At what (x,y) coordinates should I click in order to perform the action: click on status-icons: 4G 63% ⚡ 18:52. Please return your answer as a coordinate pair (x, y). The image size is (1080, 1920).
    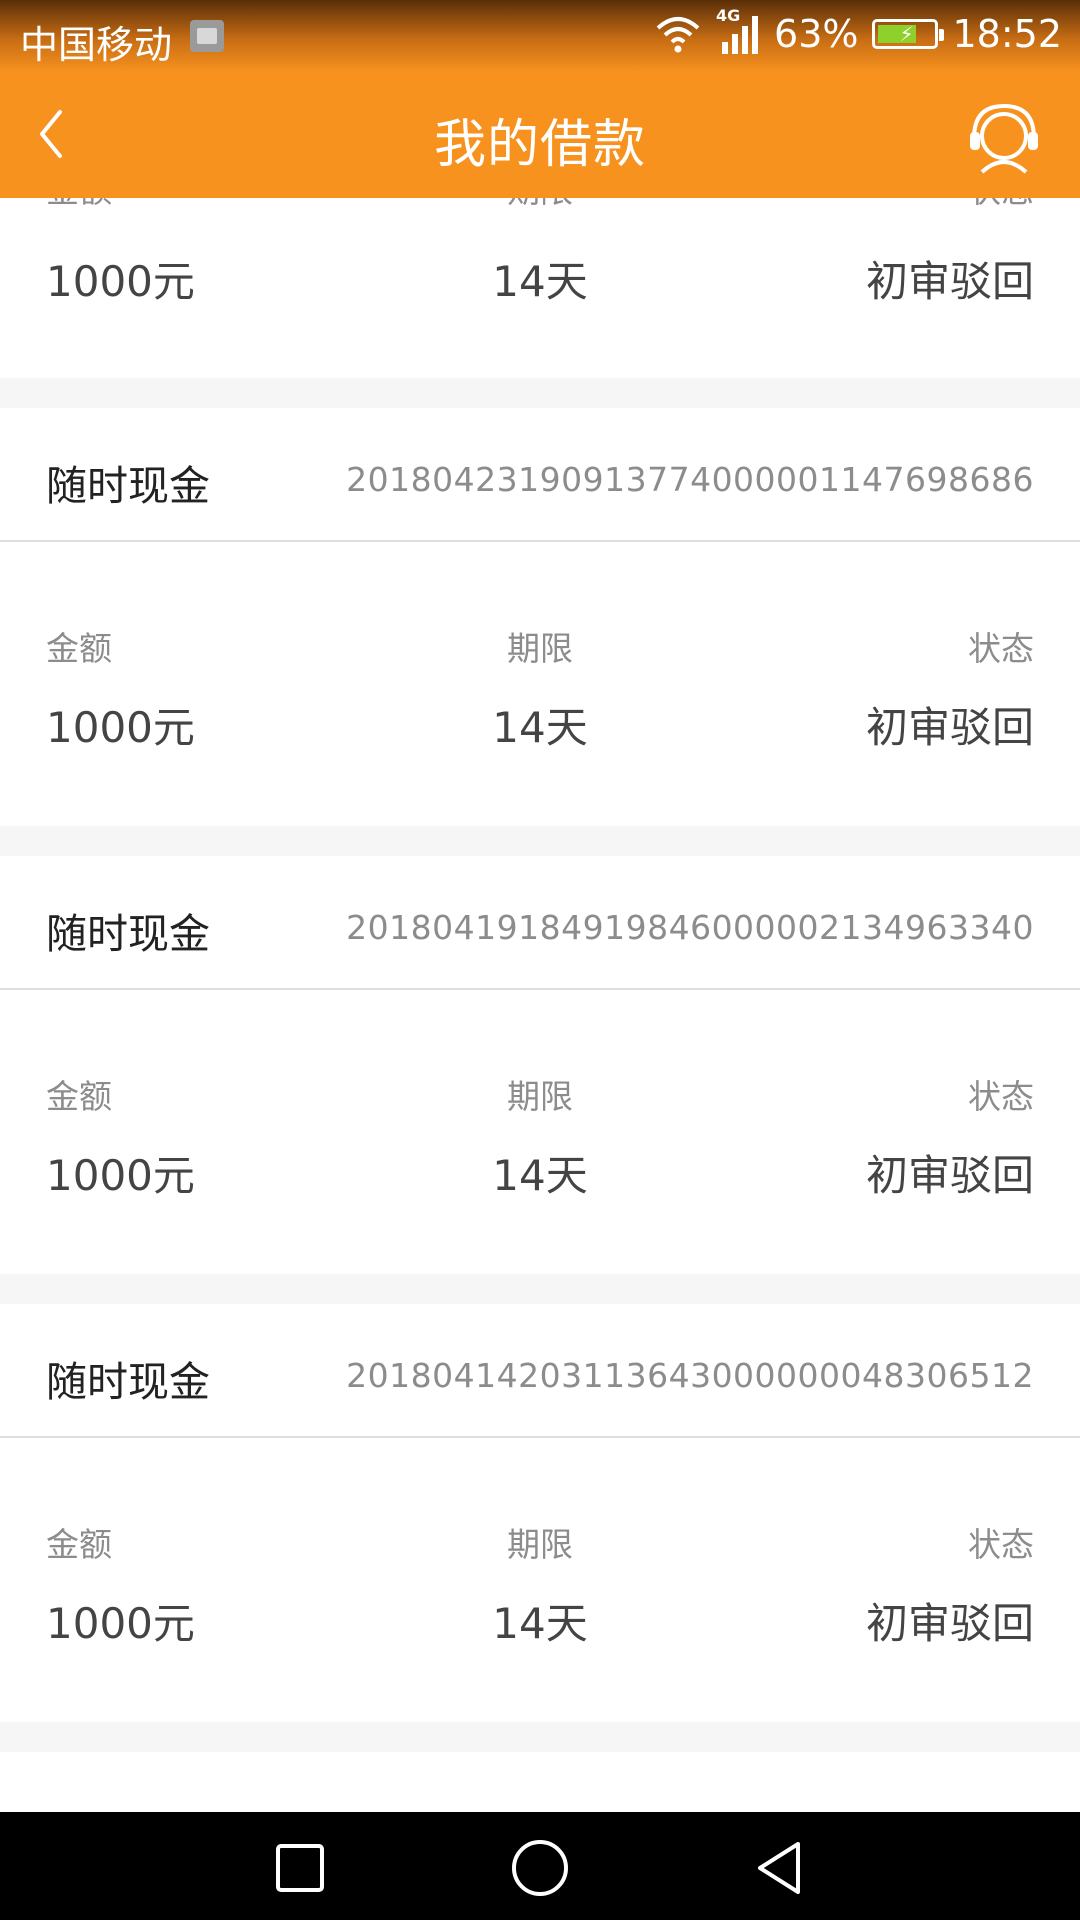
    Looking at the image, I should click on (858, 31).